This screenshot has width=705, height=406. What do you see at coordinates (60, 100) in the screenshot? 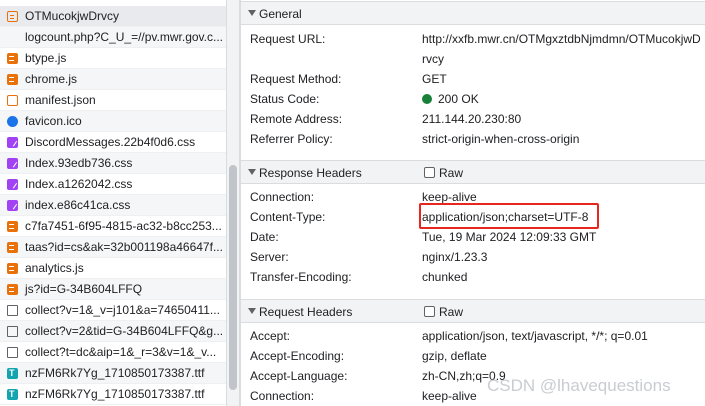
I see `request-name: manifest.json` at bounding box center [60, 100].